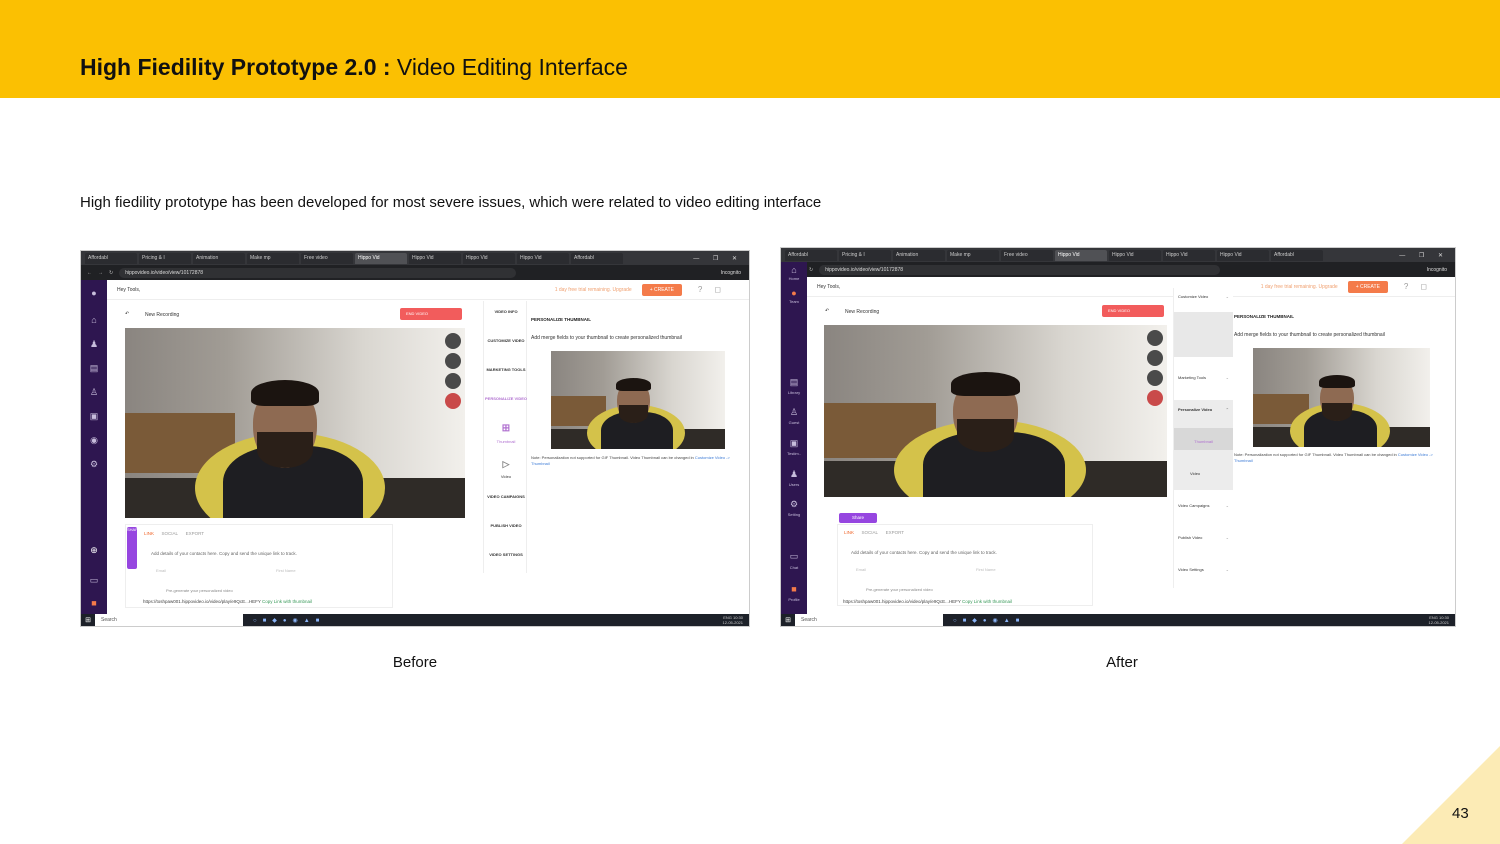  Describe the element at coordinates (794, 484) in the screenshot. I see `nav-users-label: Users` at that location.